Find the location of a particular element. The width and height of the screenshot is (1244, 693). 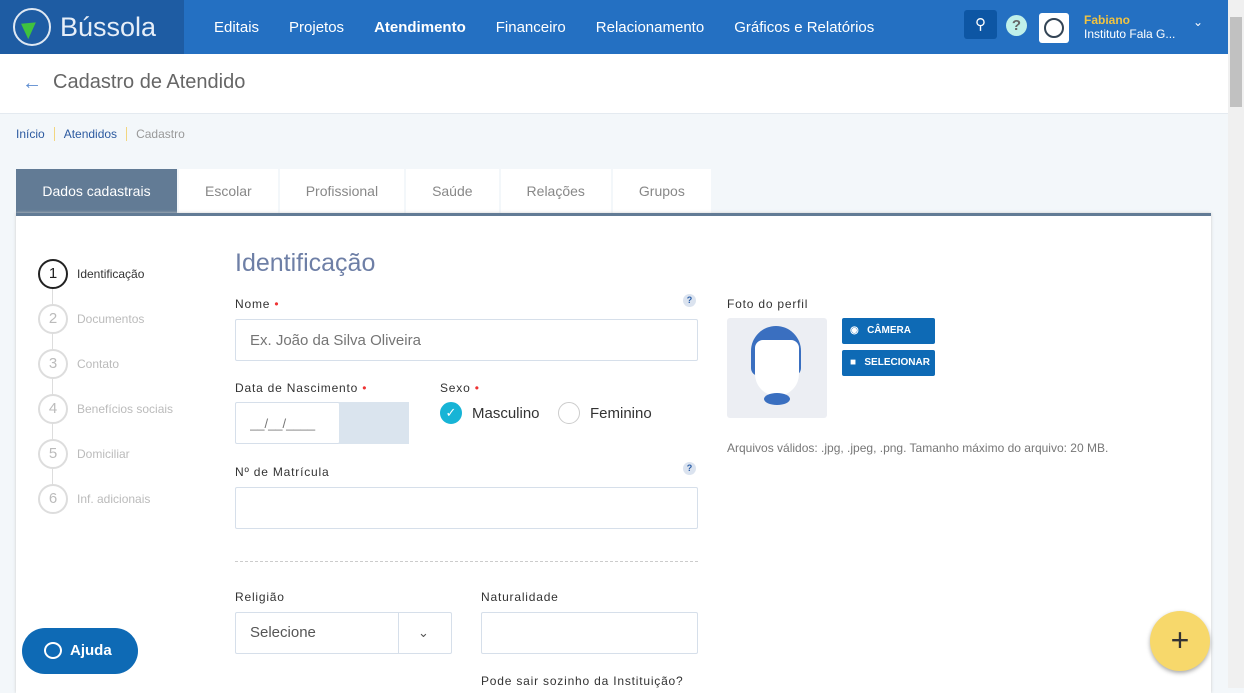

camera-button: ◉ CÂMERA is located at coordinates (888, 331).